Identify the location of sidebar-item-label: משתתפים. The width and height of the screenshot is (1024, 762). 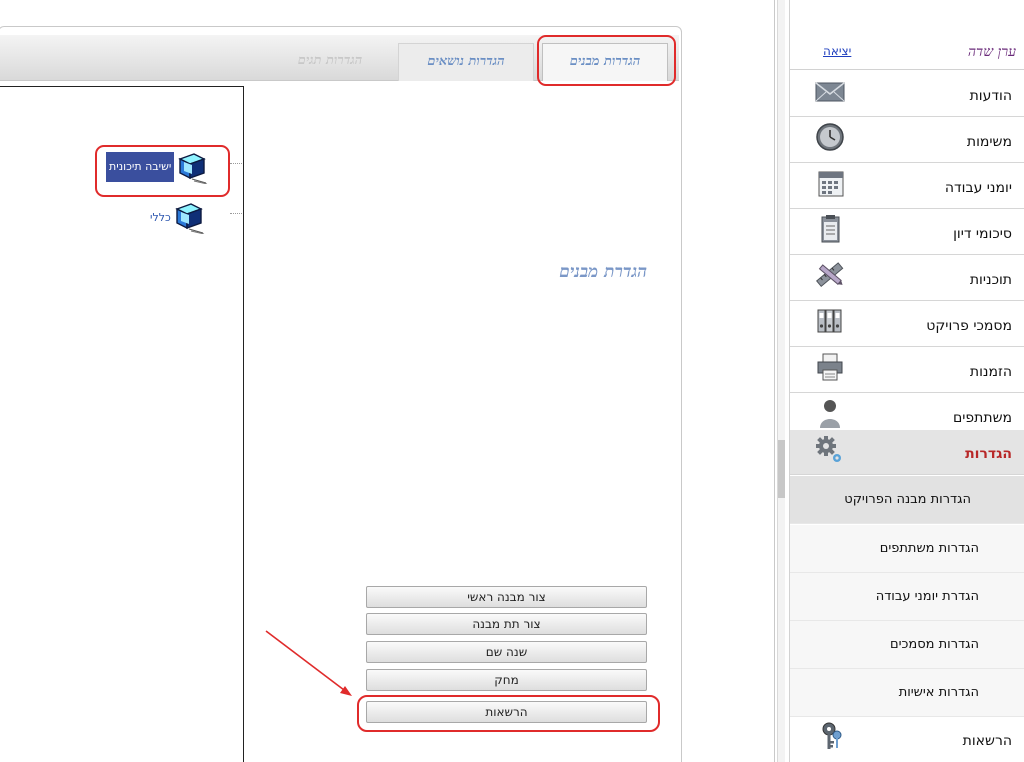
(982, 418).